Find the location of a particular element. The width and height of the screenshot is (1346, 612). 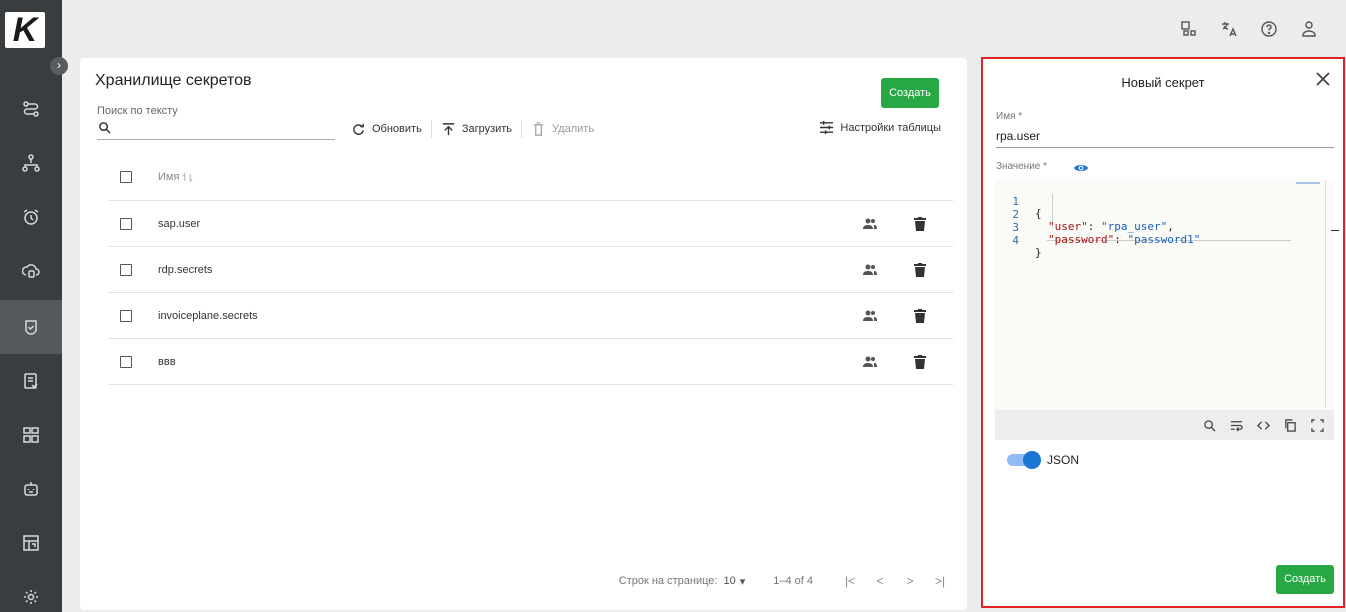

upload-label: Загрузить is located at coordinates (487, 129).